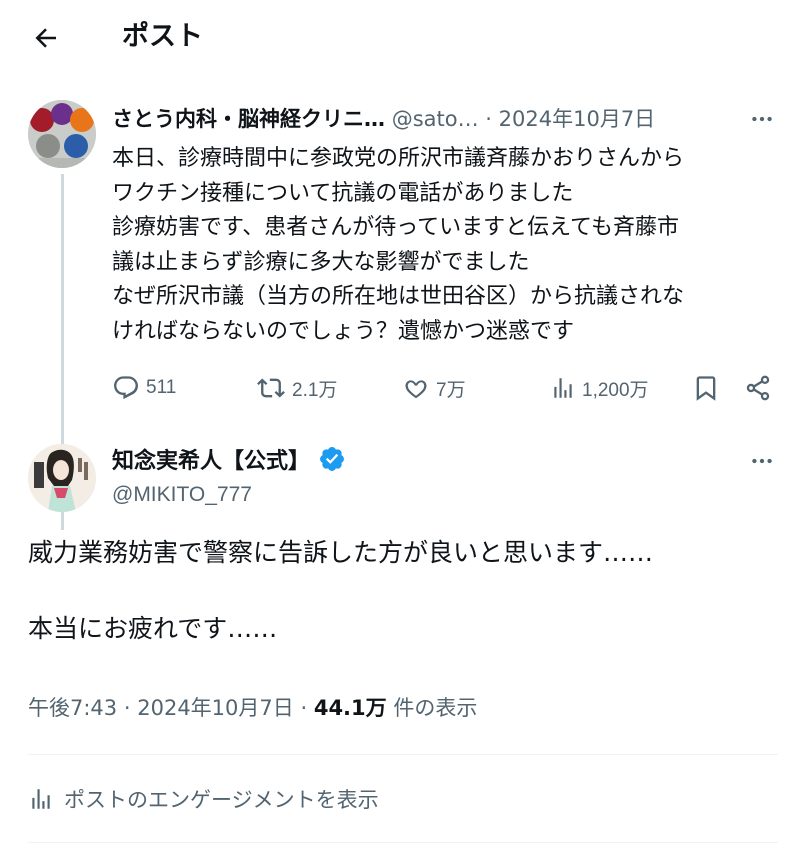  I want to click on reply-count: 511, so click(161, 387).